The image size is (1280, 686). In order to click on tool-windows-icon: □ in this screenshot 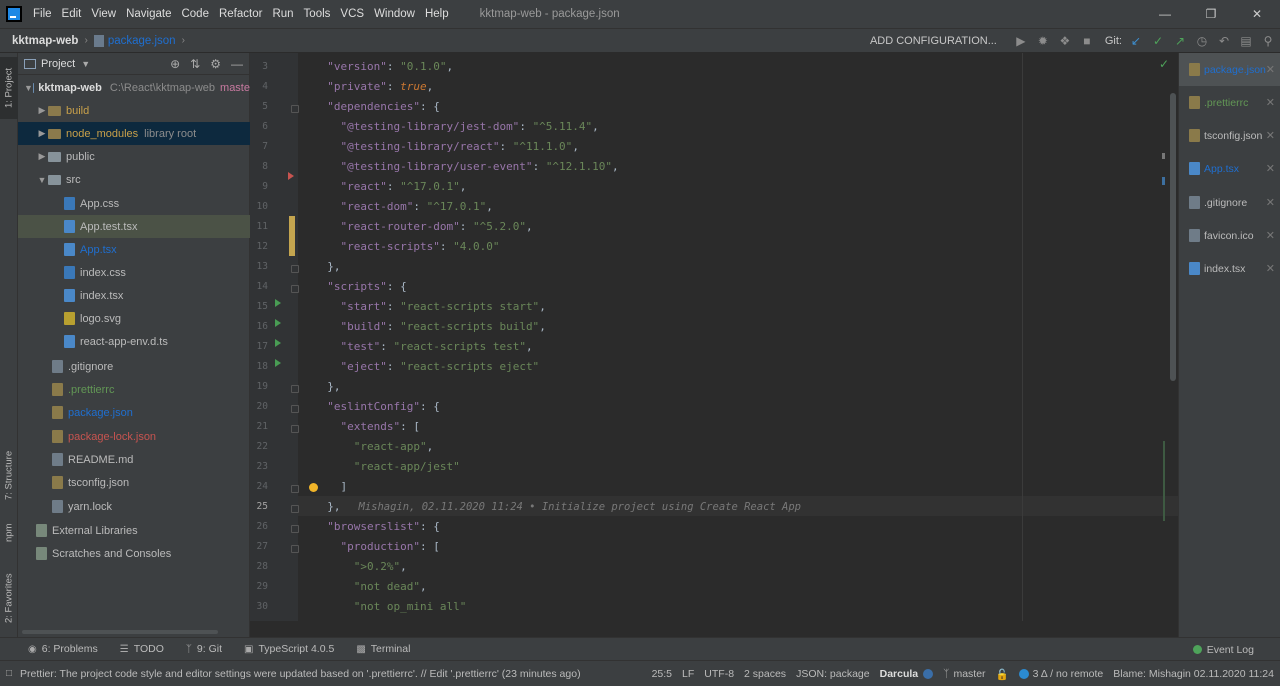, I will do `click(9, 673)`.